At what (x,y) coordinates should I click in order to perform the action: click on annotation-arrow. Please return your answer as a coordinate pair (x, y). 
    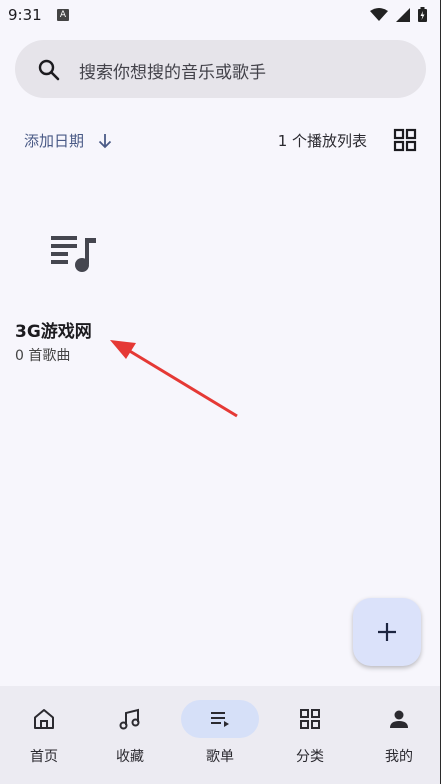
    Looking at the image, I should click on (174, 379).